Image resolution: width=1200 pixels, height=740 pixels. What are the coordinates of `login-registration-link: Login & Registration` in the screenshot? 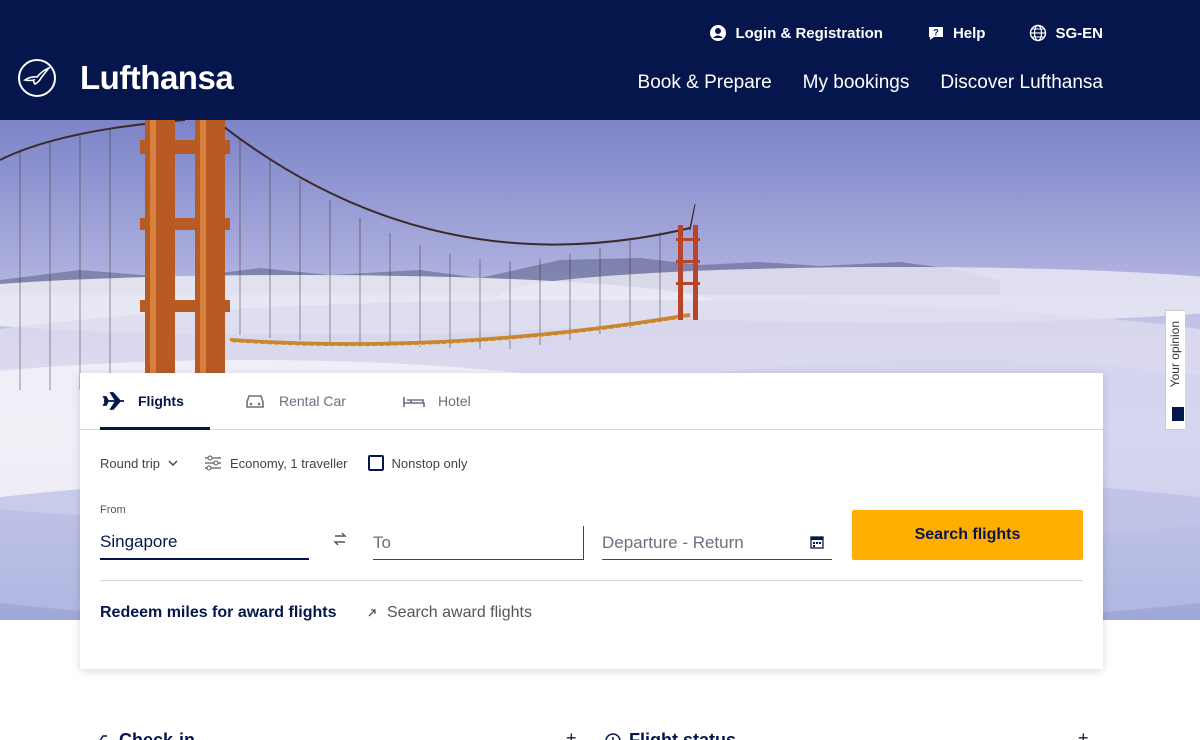 It's located at (796, 33).